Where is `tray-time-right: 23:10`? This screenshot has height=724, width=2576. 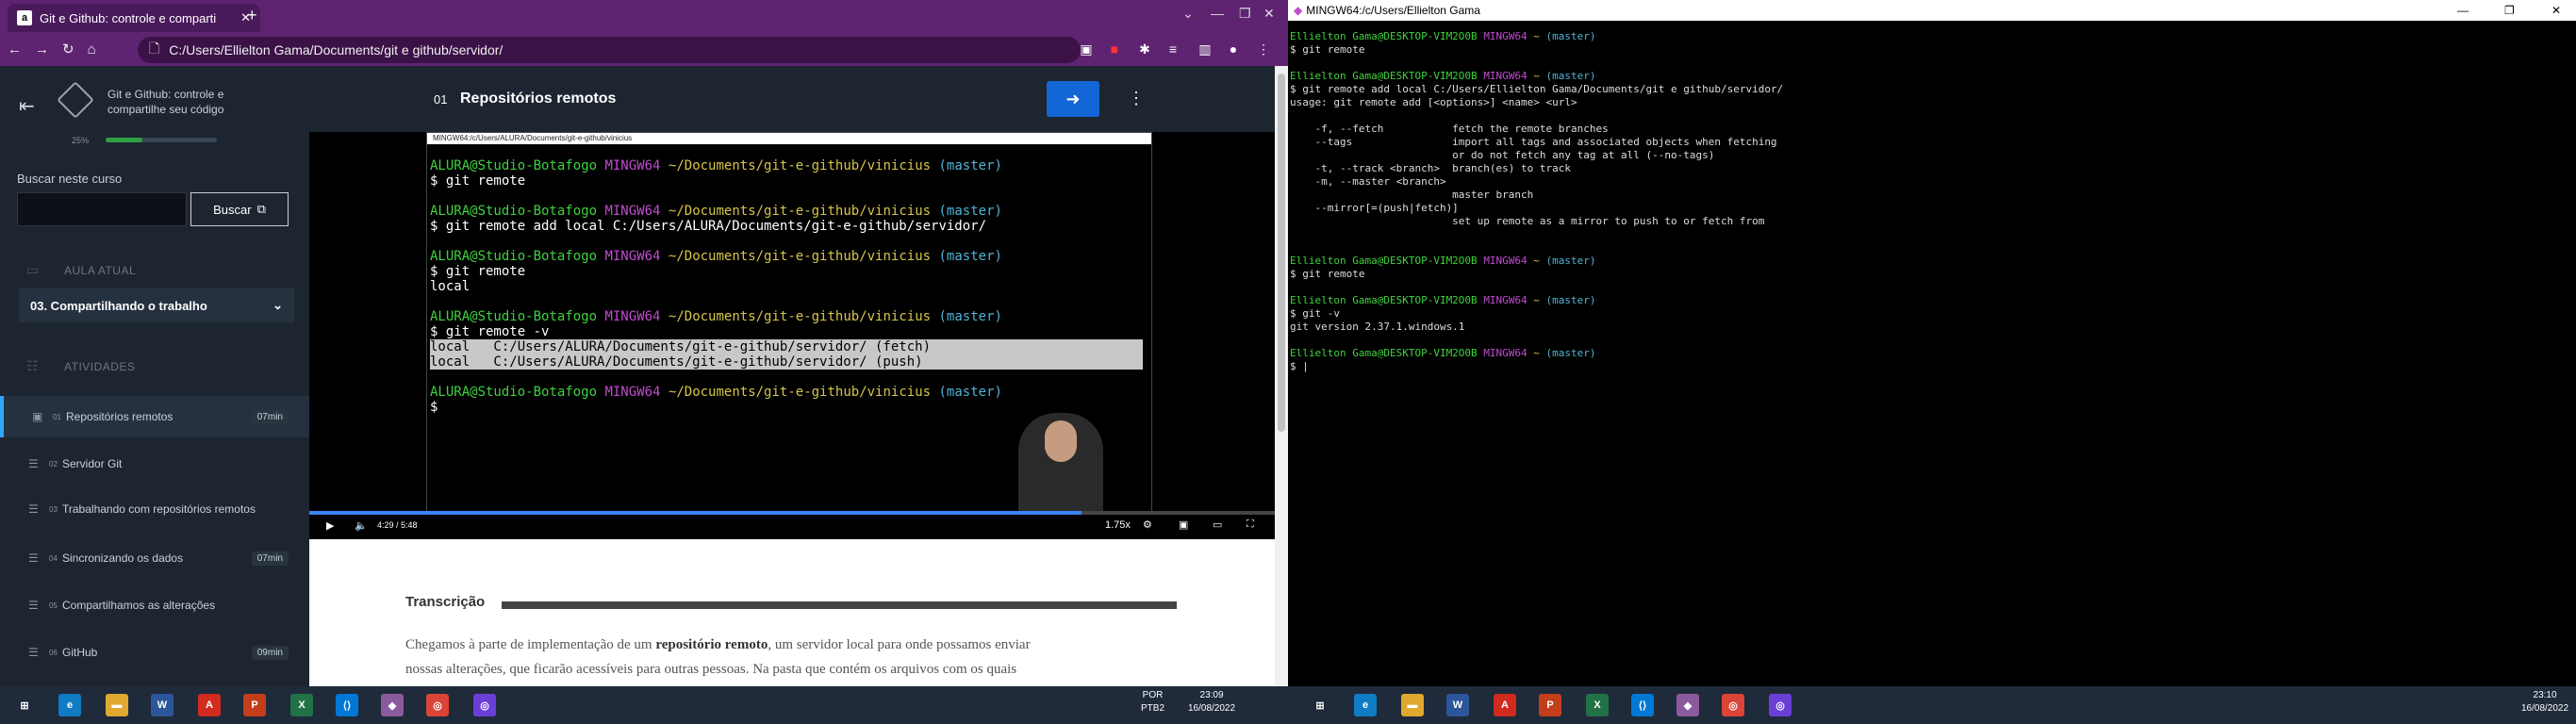 tray-time-right: 23:10 is located at coordinates (2545, 695).